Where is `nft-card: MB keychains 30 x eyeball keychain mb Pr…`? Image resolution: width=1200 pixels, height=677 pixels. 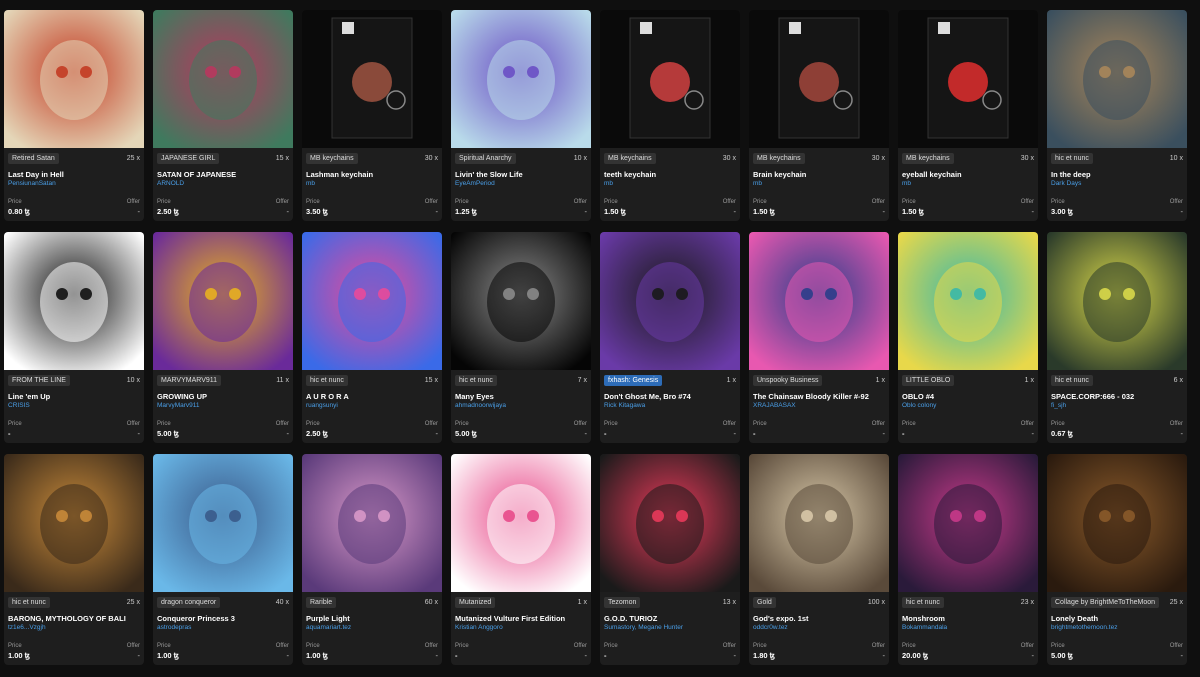 nft-card: MB keychains 30 x eyeball keychain mb Pr… is located at coordinates (968, 115).